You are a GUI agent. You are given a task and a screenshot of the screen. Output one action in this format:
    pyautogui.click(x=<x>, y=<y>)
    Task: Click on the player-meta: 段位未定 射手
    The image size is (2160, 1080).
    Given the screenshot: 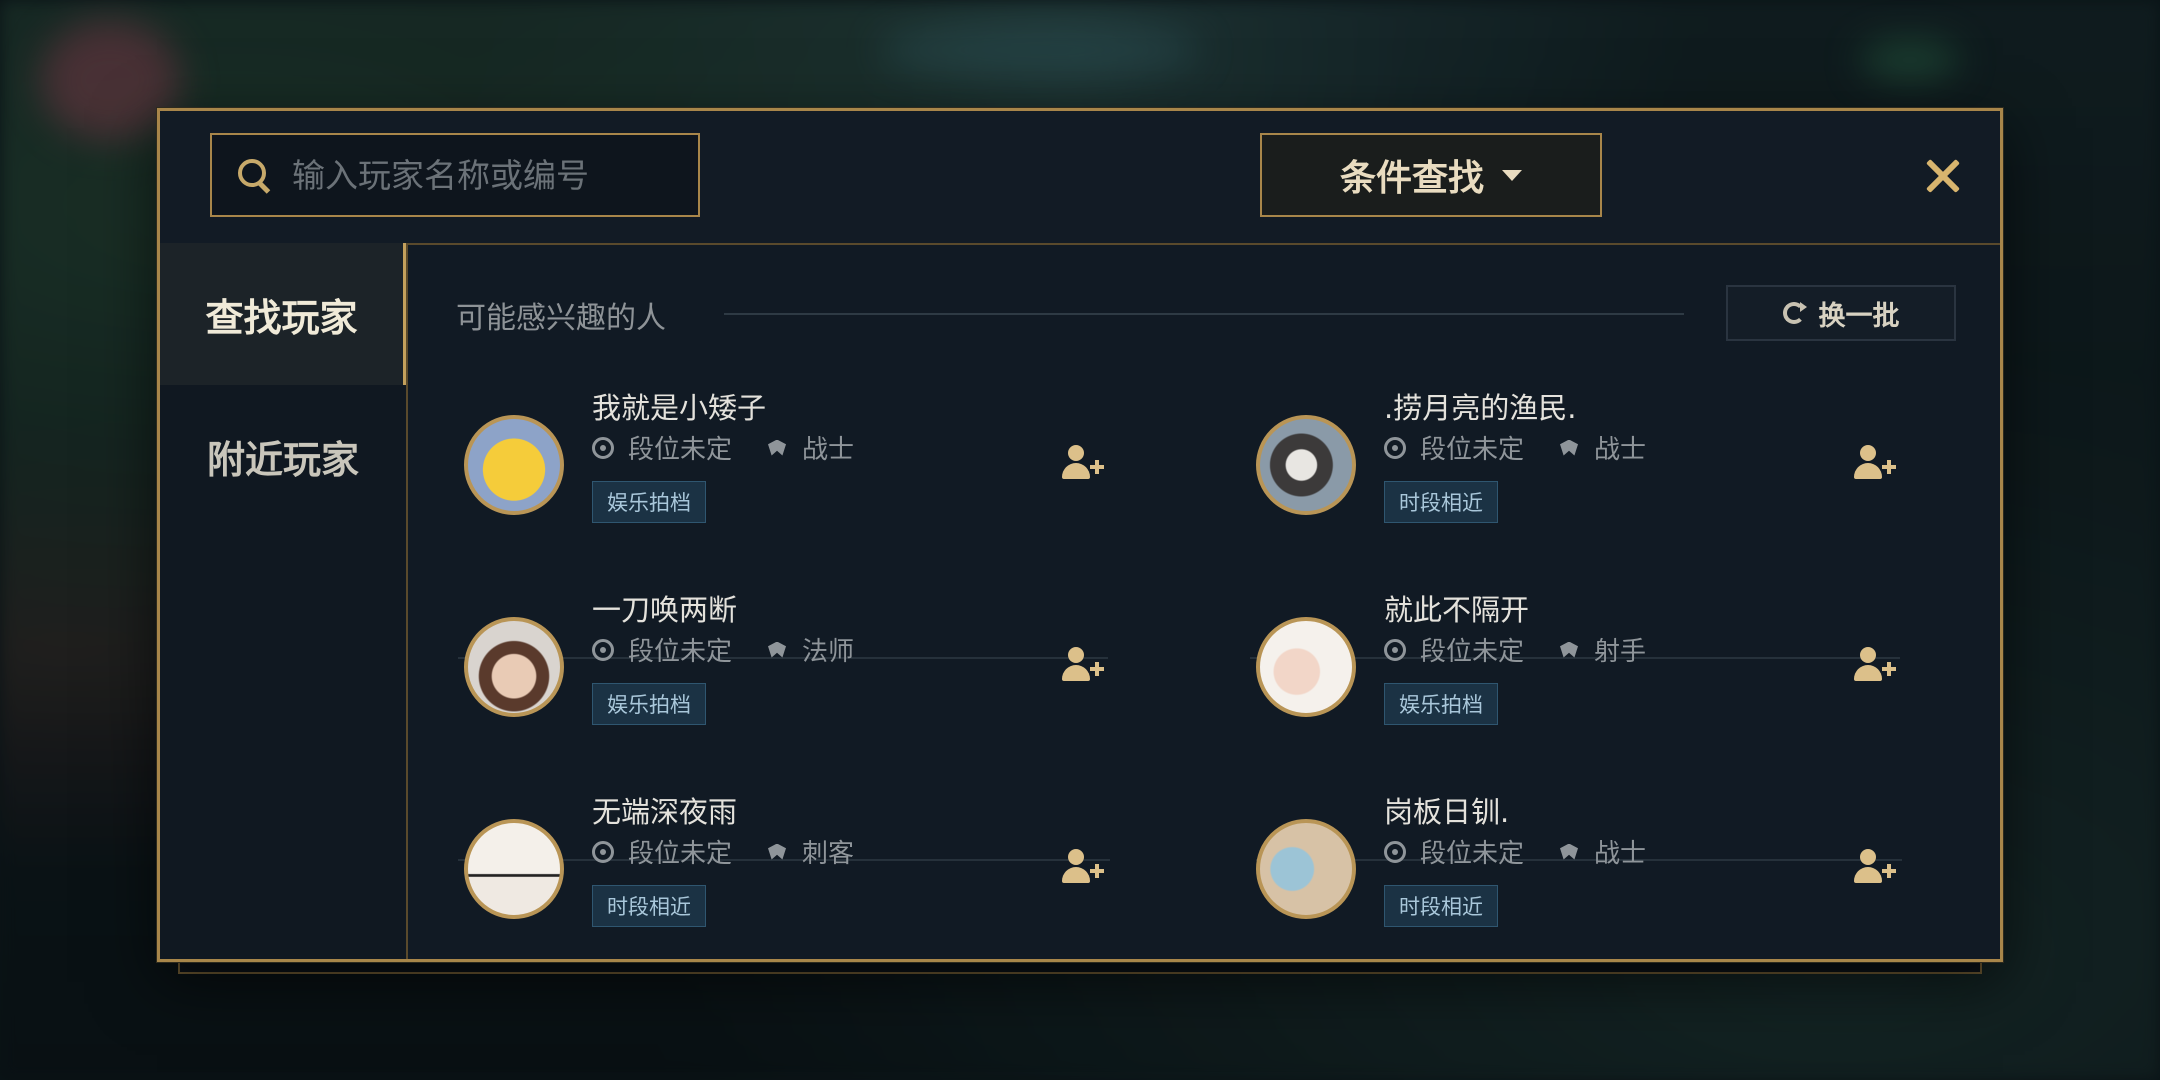 What is the action you would take?
    pyautogui.click(x=1515, y=649)
    